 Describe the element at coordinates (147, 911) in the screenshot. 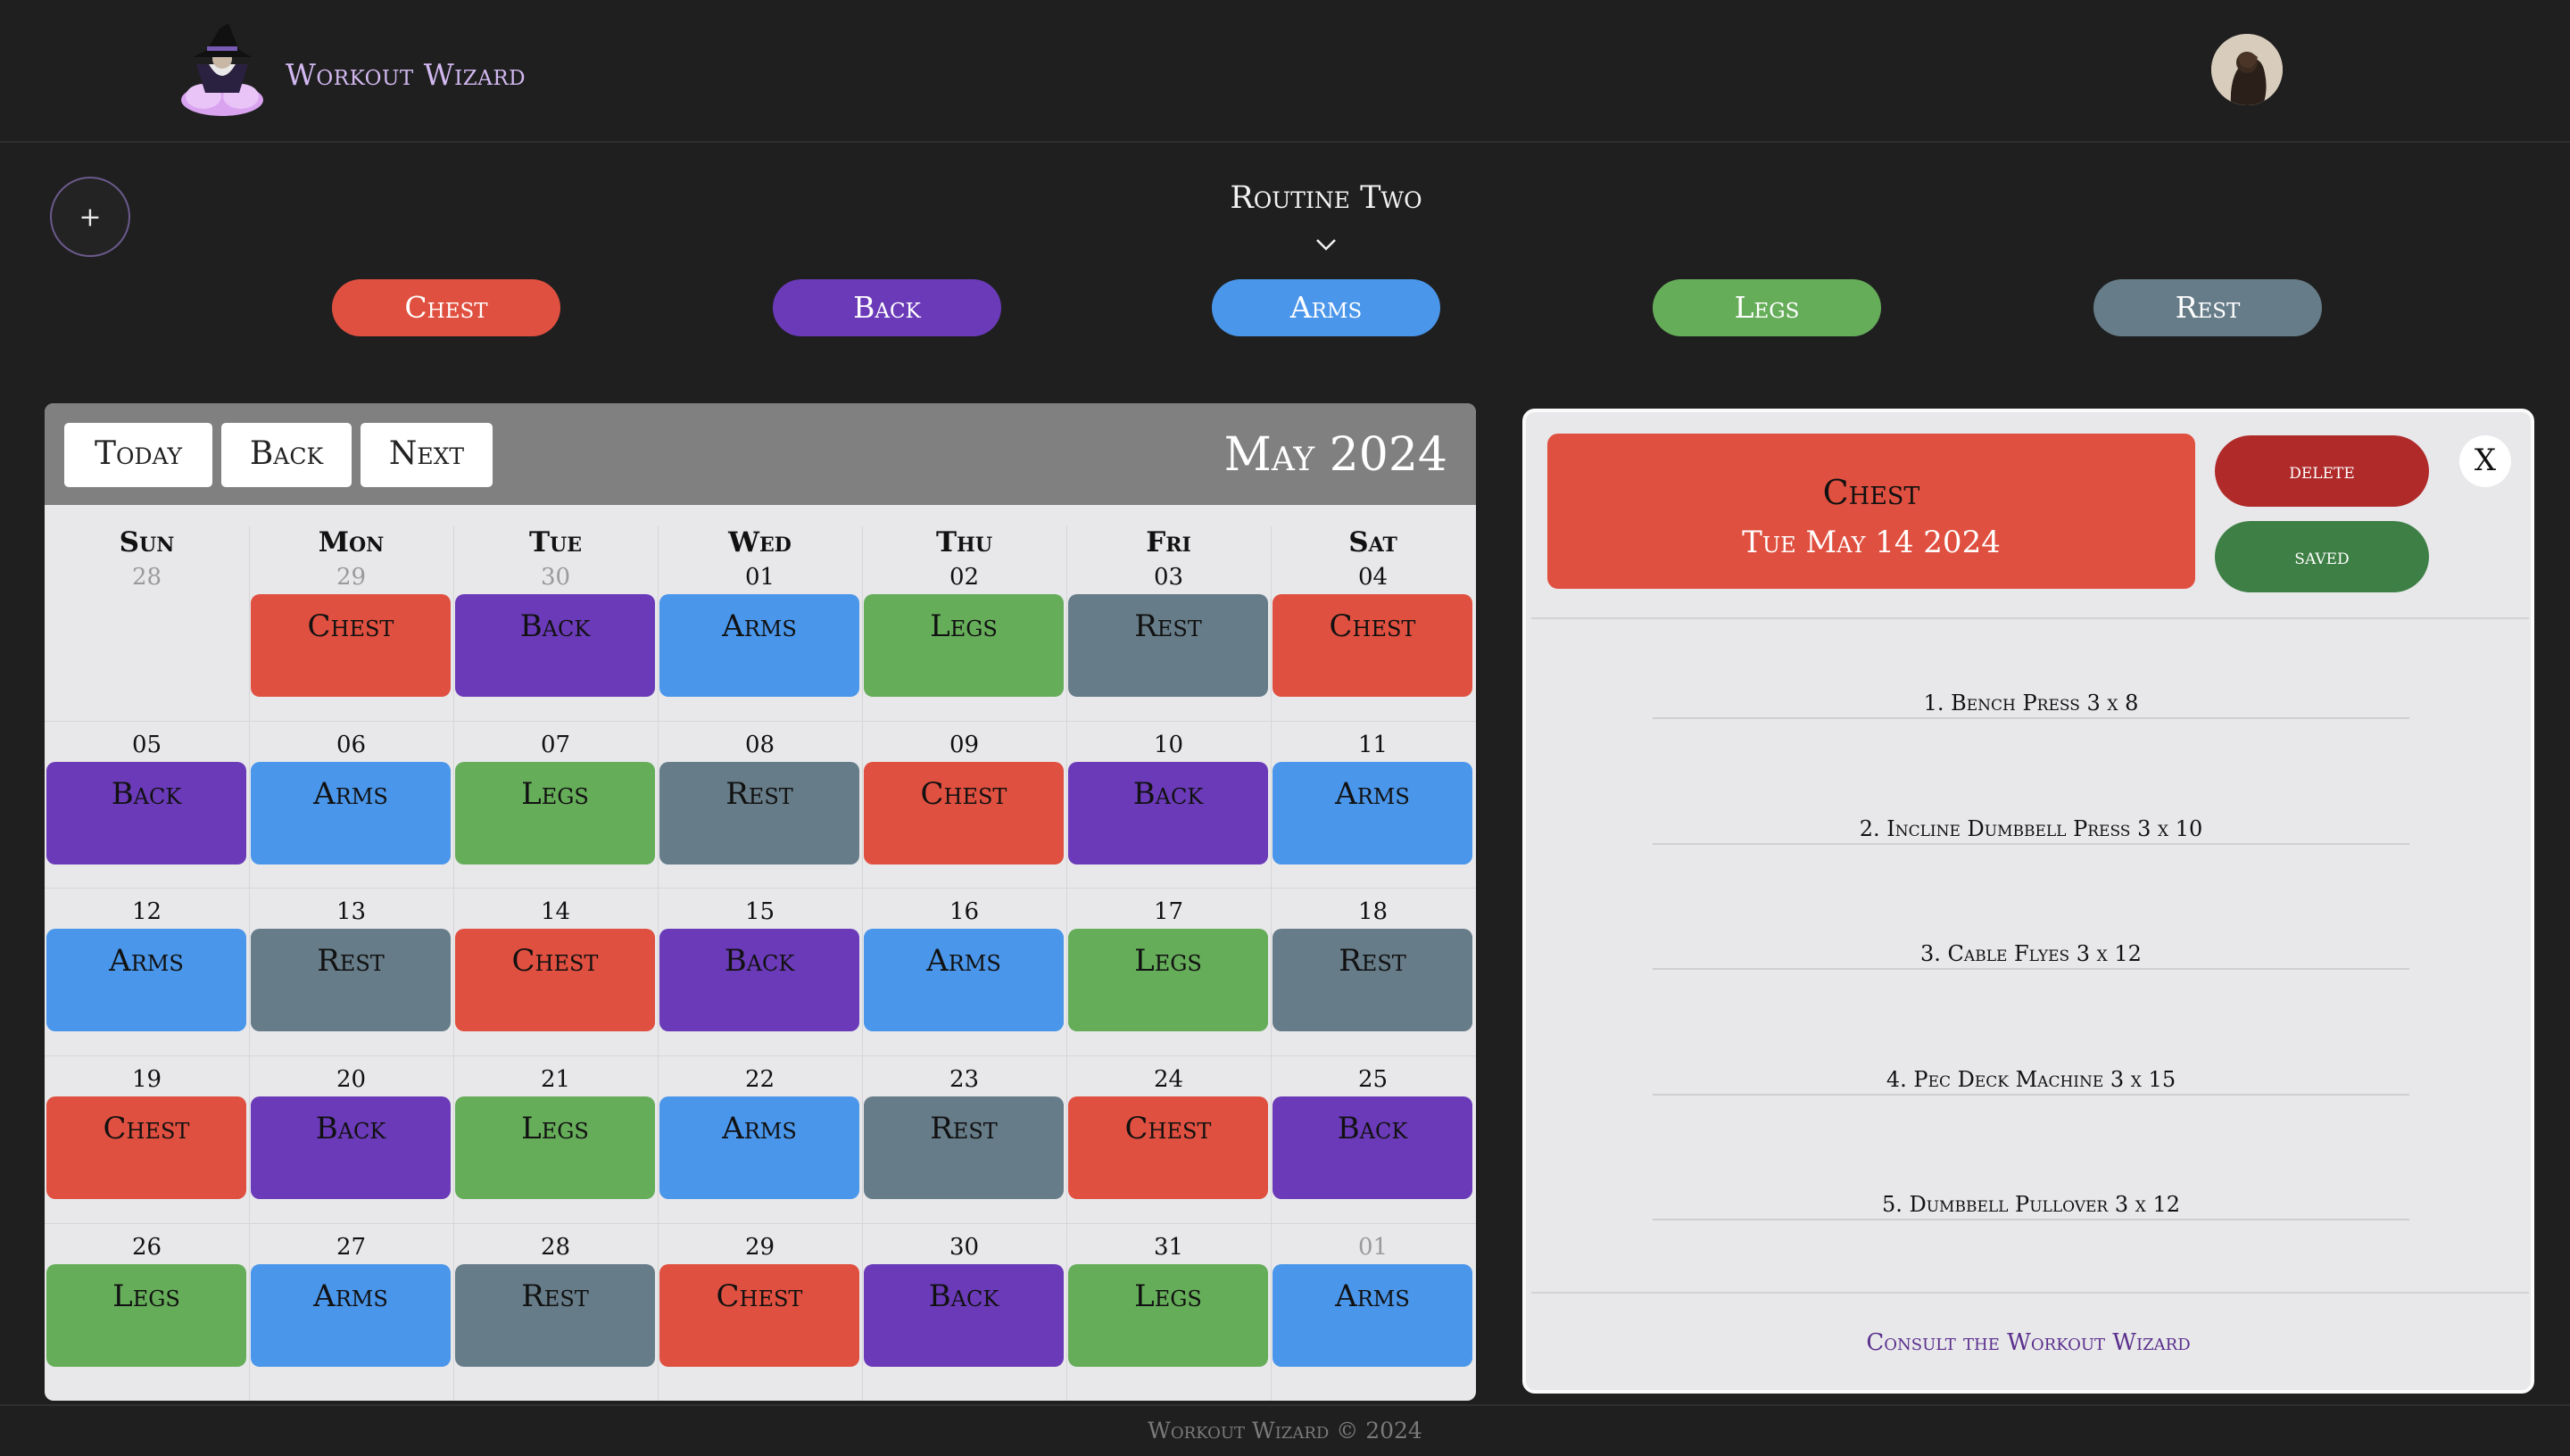

I see `day-number: 12` at that location.